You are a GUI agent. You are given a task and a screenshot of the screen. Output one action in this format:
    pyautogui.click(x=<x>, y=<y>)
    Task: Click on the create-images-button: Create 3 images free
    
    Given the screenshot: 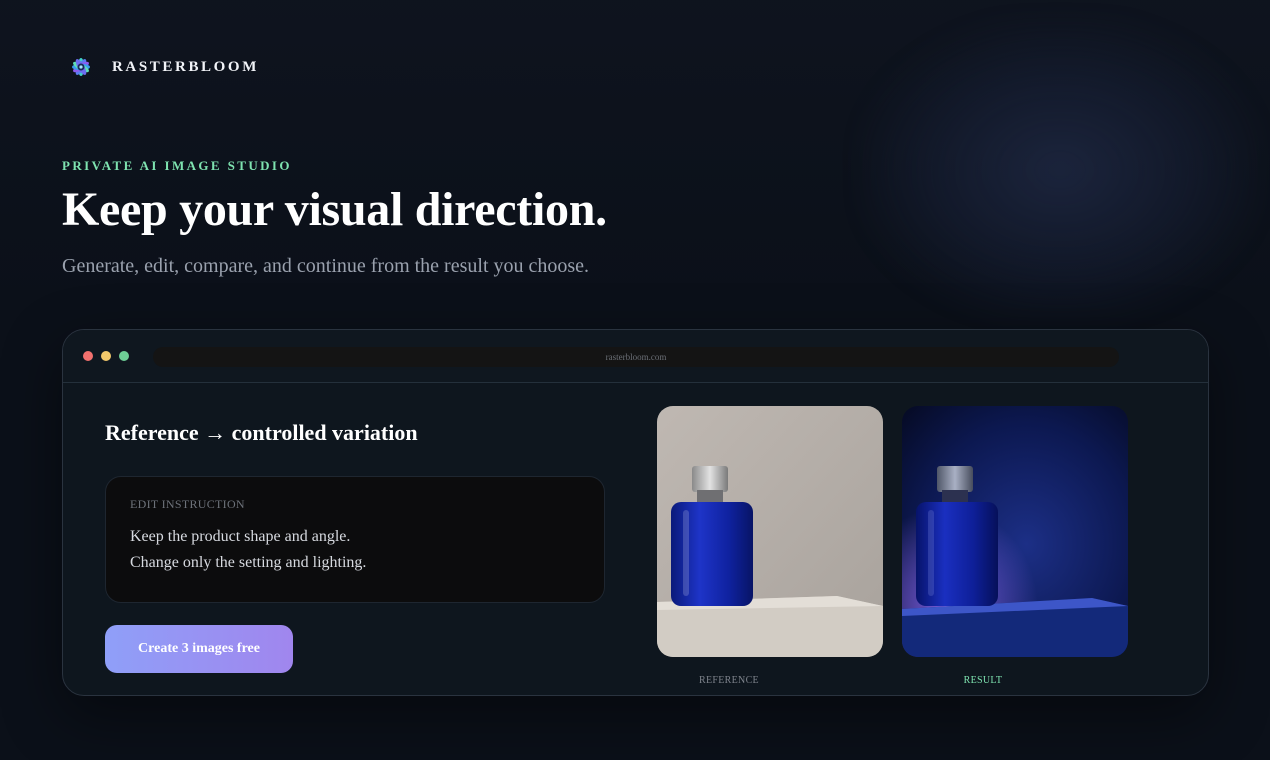 What is the action you would take?
    pyautogui.click(x=199, y=649)
    